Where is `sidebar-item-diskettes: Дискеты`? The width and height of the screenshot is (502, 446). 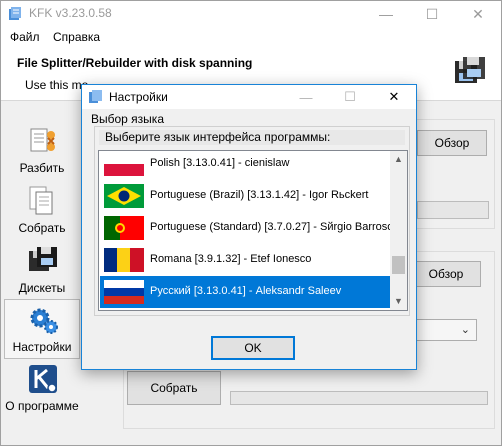
sidebar-item-diskettes: Дискеты is located at coordinates (42, 271).